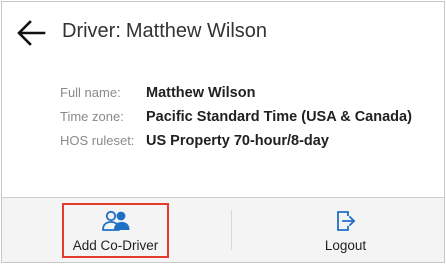 The height and width of the screenshot is (264, 446). I want to click on detail-value: US Property 70-hour/8-day, so click(237, 141).